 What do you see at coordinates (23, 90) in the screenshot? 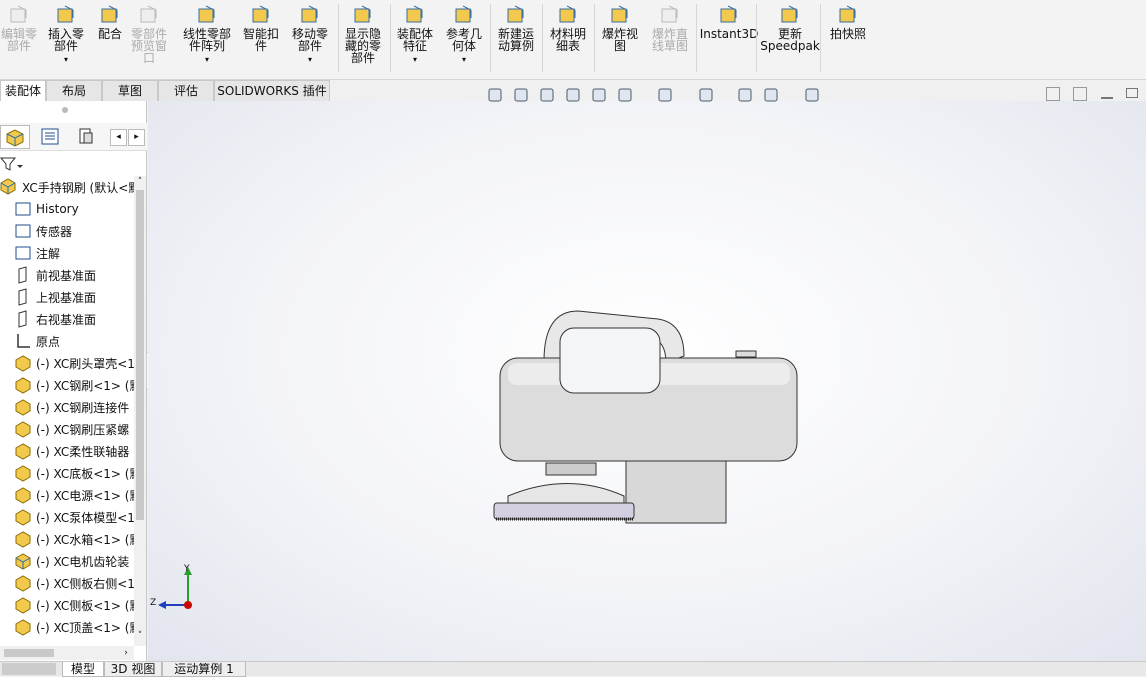
I see `tab-assembly: 装配体` at bounding box center [23, 90].